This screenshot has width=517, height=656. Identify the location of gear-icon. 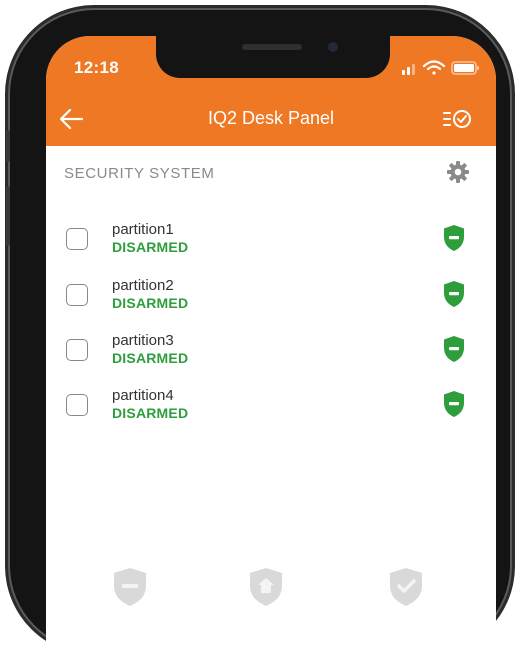
(458, 172).